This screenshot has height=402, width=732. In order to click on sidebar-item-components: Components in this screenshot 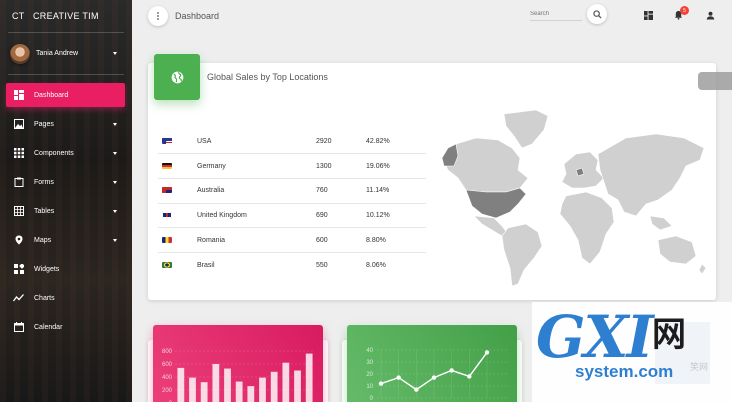, I will do `click(65, 153)`.